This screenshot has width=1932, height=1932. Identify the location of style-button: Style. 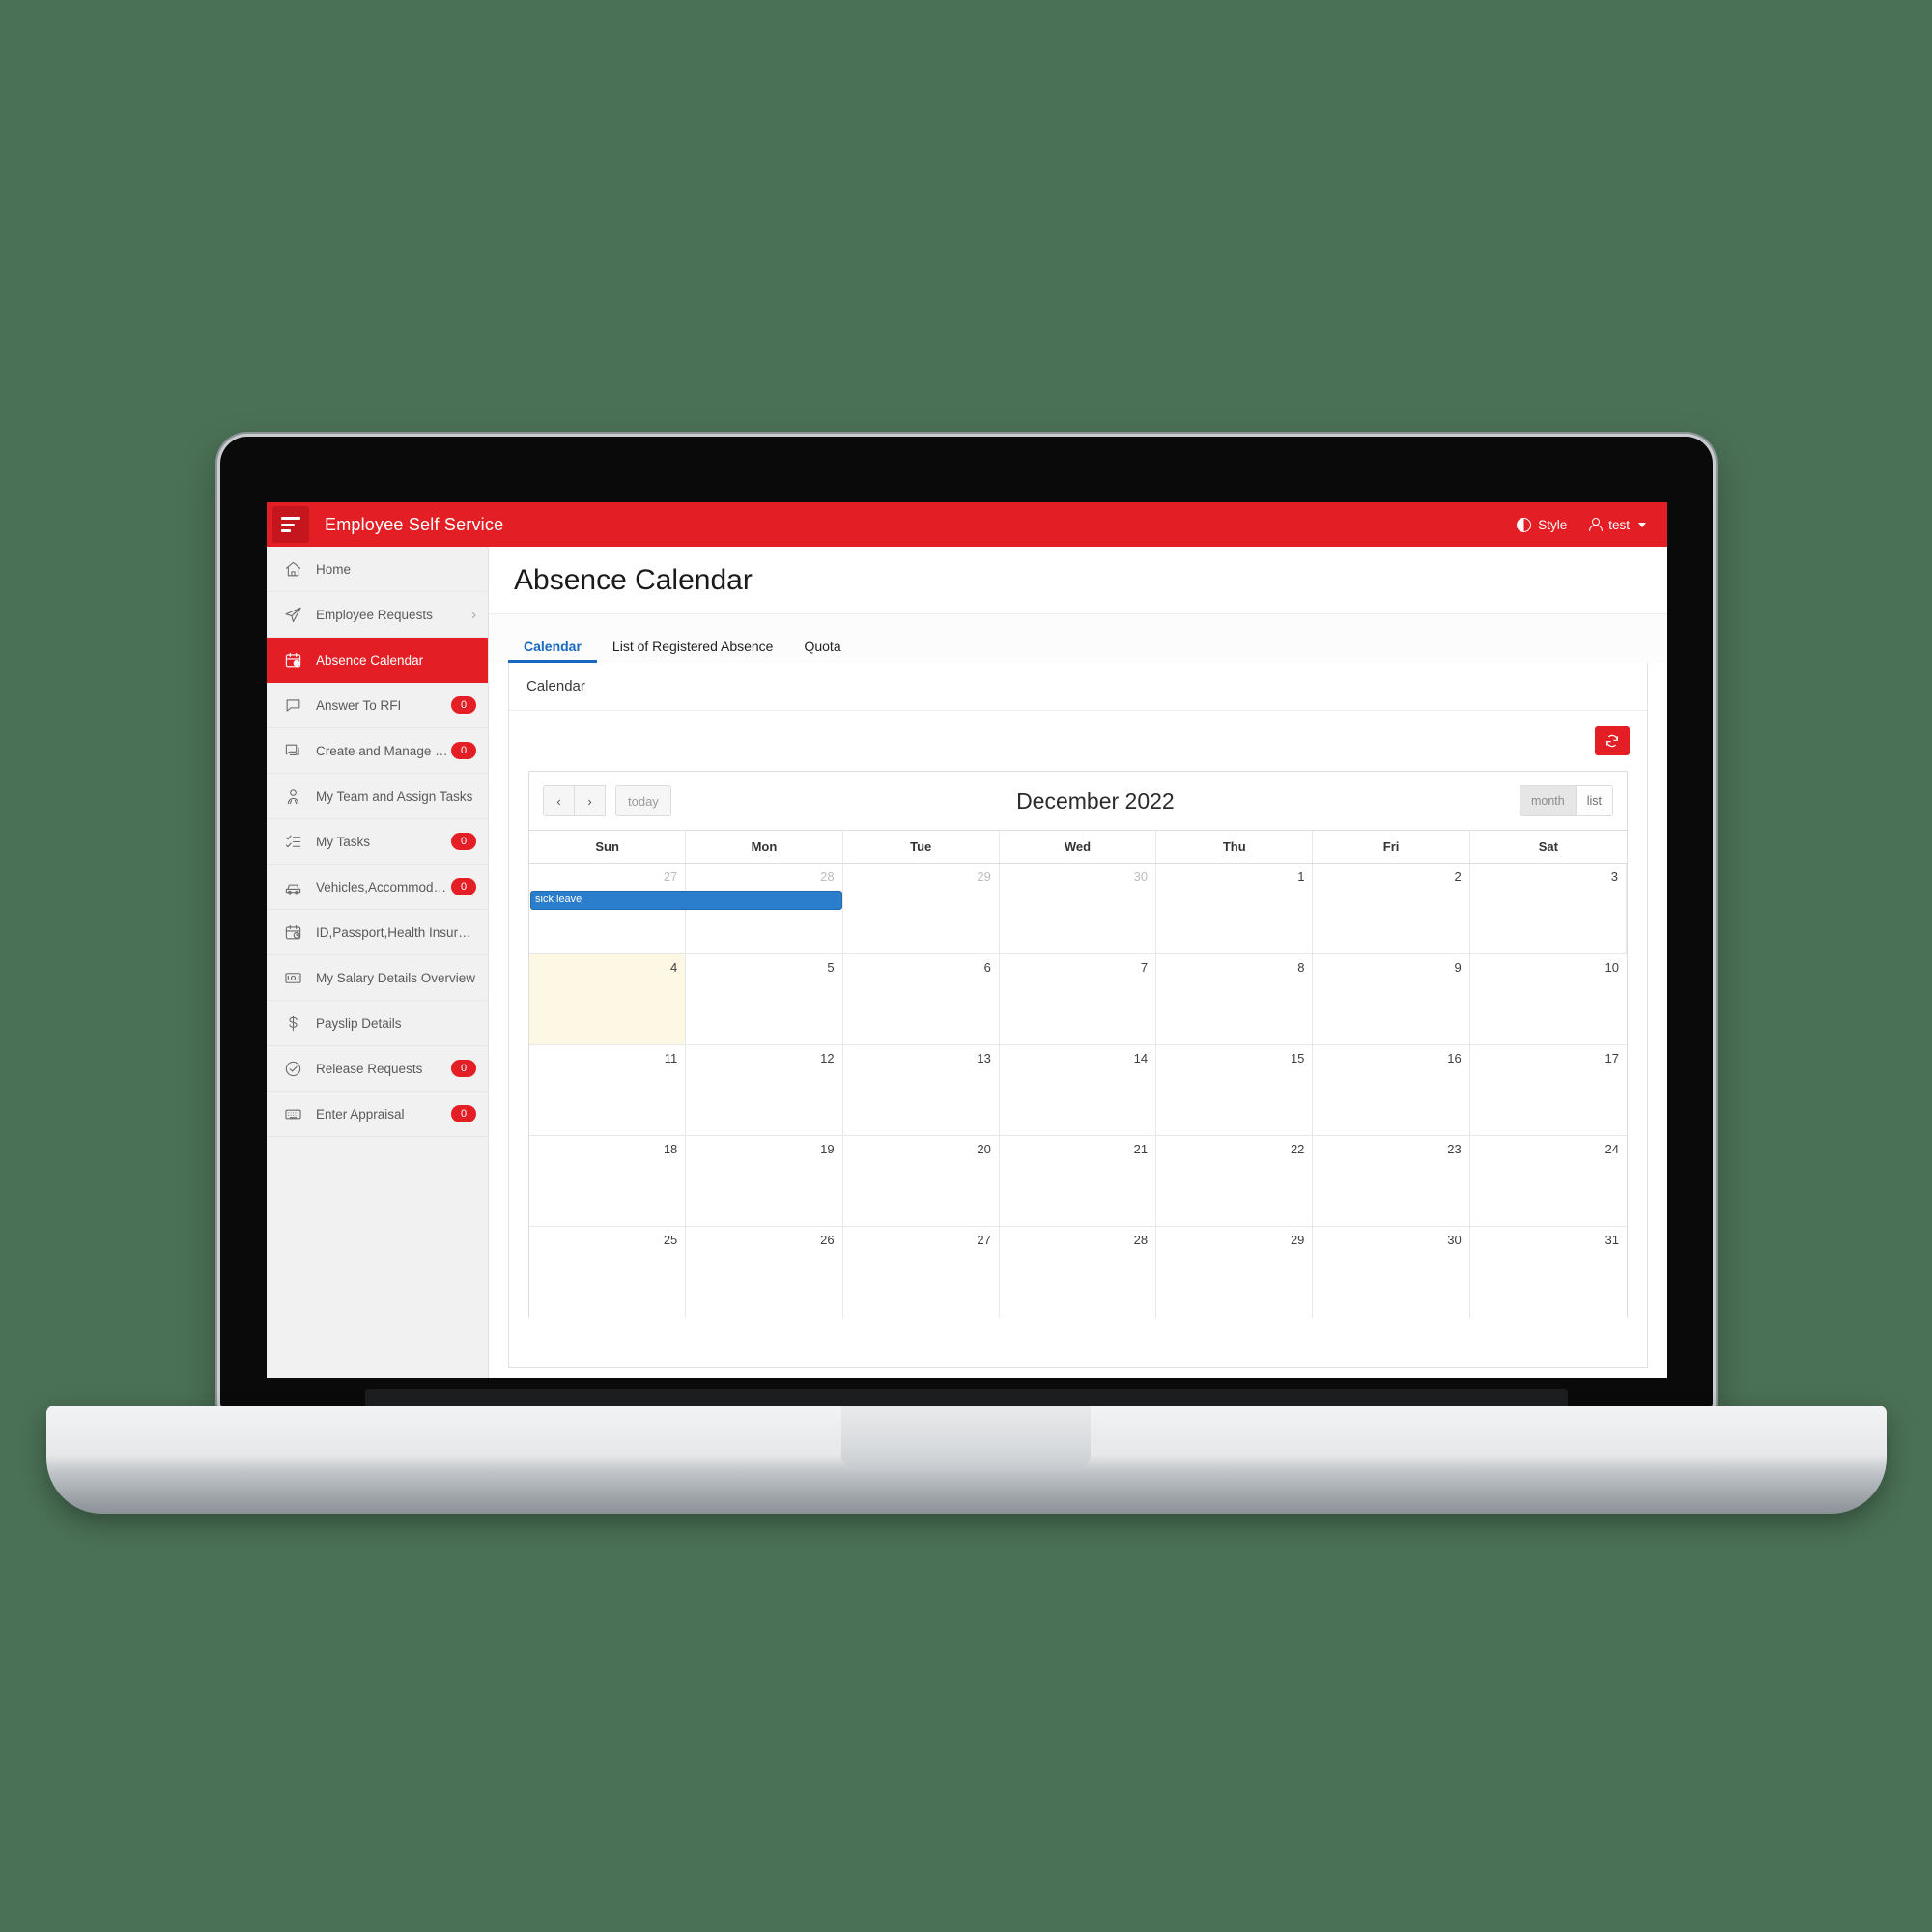
(1542, 524).